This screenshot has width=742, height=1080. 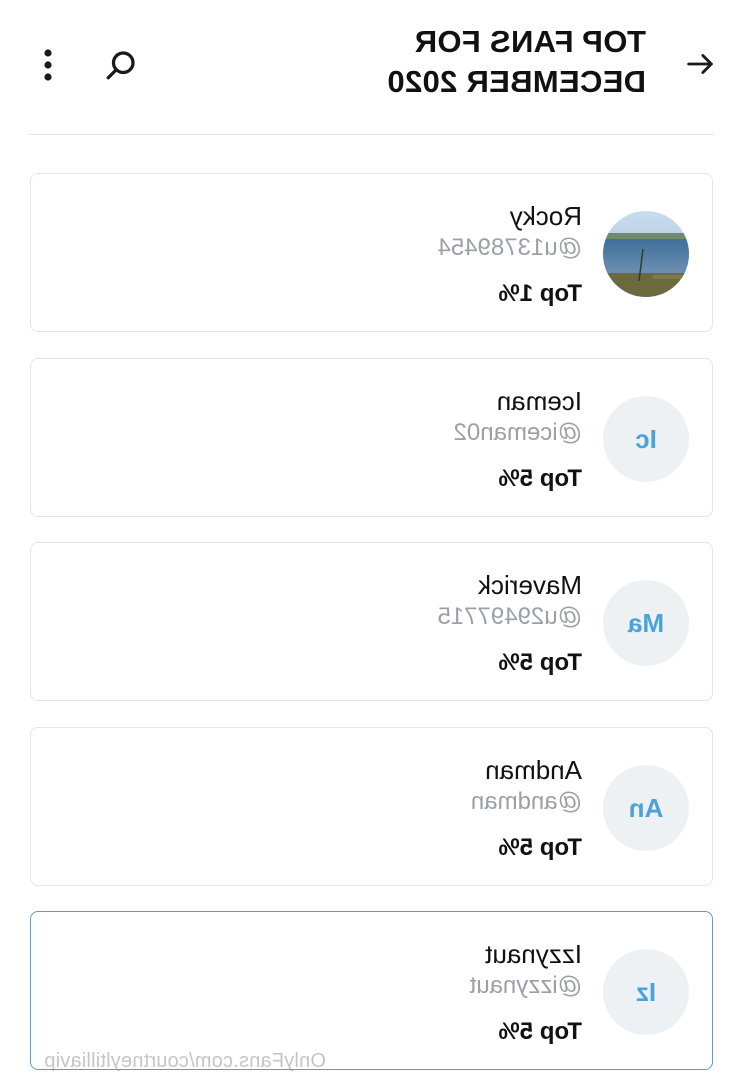 I want to click on fan-name: Rocky, so click(x=545, y=216).